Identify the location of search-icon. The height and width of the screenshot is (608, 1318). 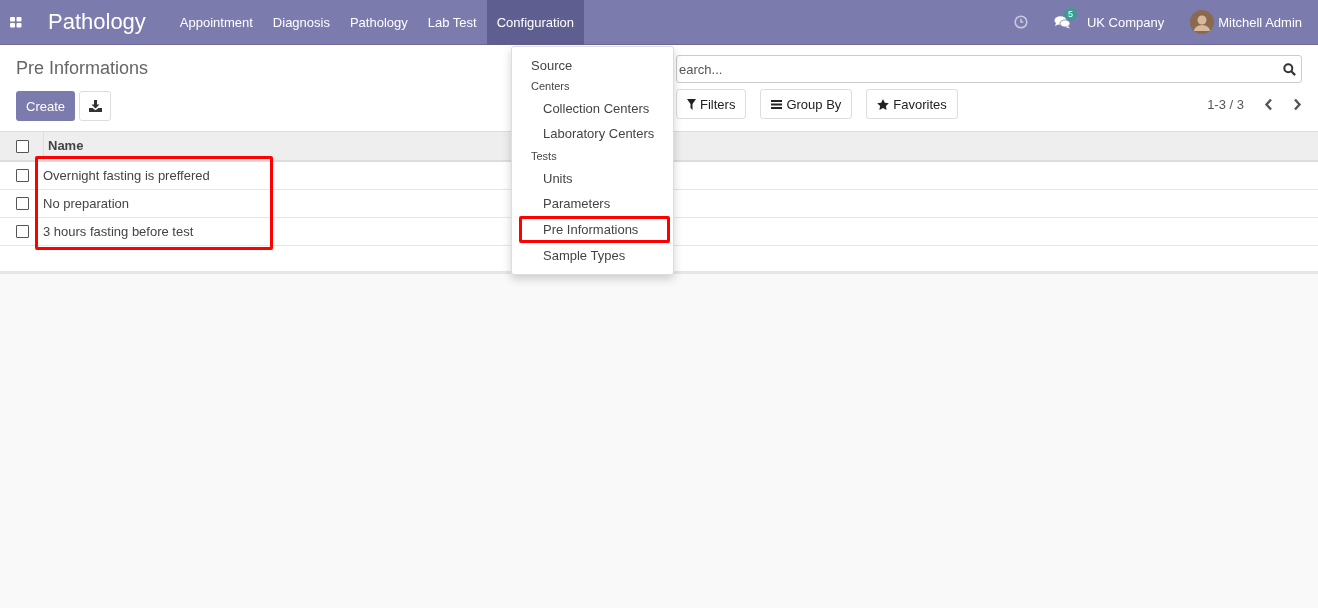
(1289, 69).